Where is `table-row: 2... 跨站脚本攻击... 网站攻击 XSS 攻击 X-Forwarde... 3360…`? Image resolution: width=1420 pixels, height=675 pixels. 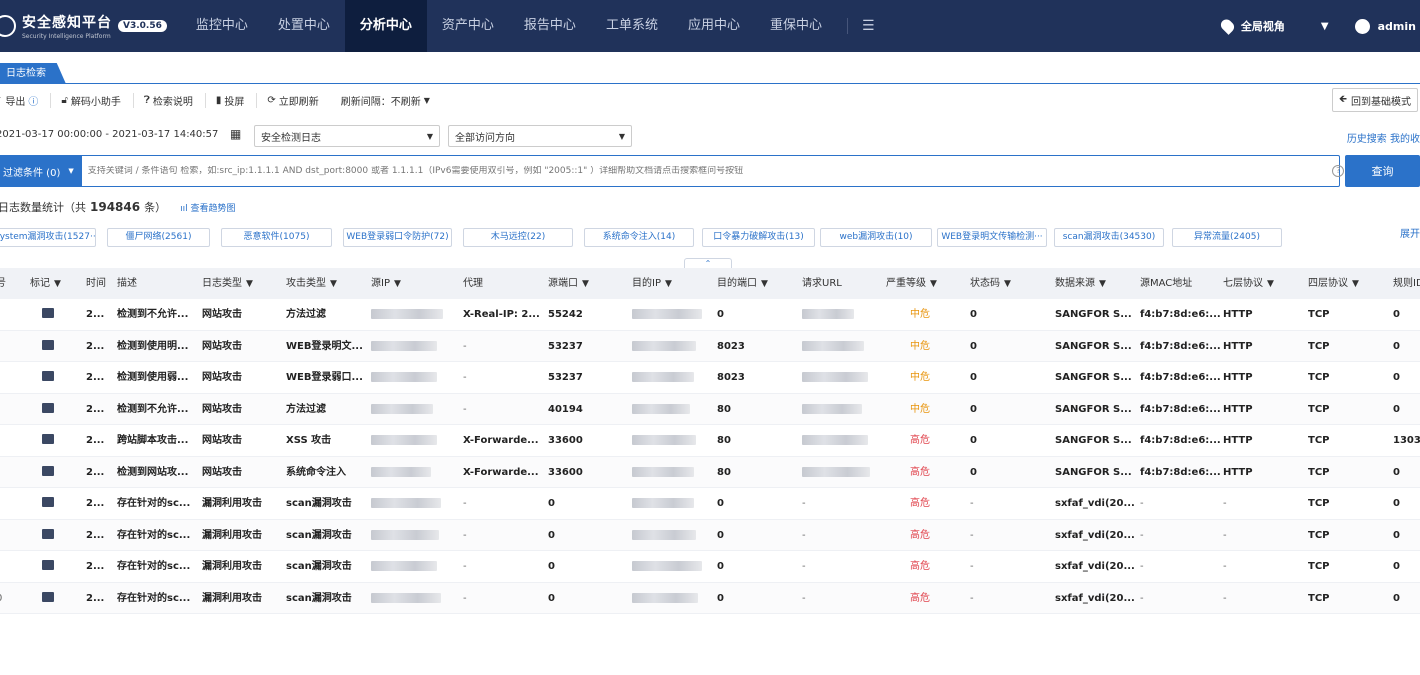 table-row: 2... 跨站脚本攻击... 网站攻击 XSS 攻击 X-Forwarde... 3360… is located at coordinates (710, 441).